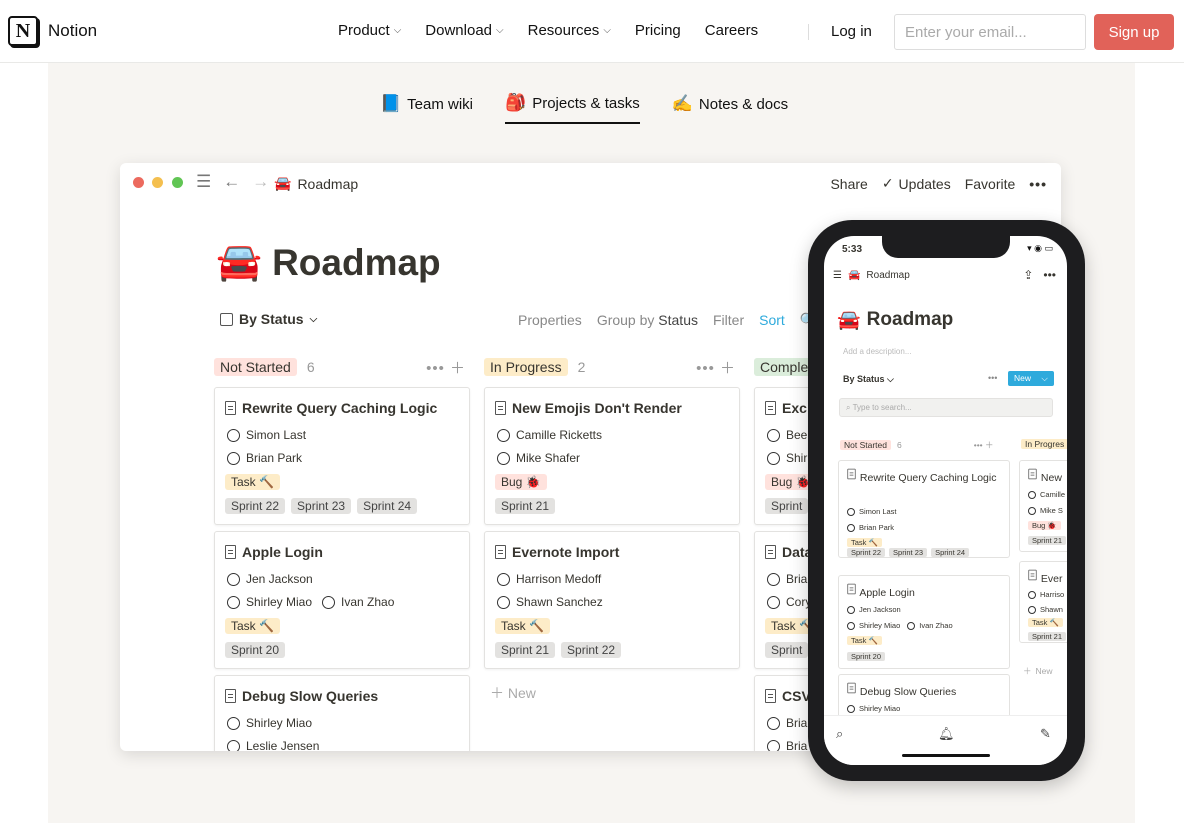 This screenshot has height=836, width=1184. I want to click on brand-name: Notion, so click(73, 30).